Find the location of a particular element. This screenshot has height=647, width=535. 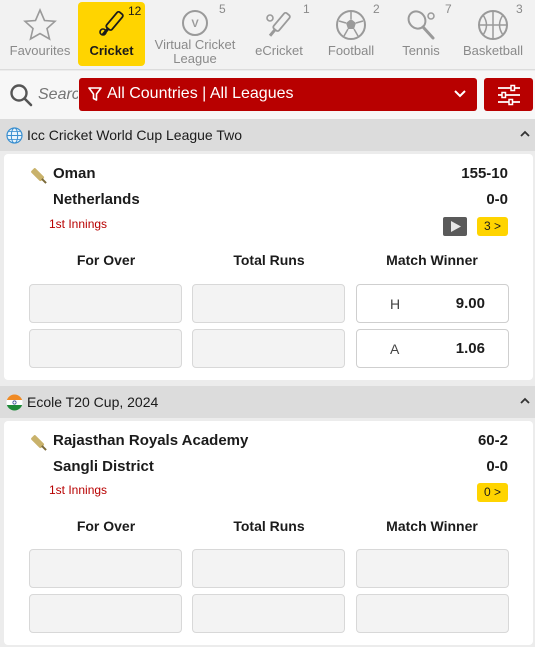

league-name: Ecole T20 Cup, 2024 is located at coordinates (93, 402).